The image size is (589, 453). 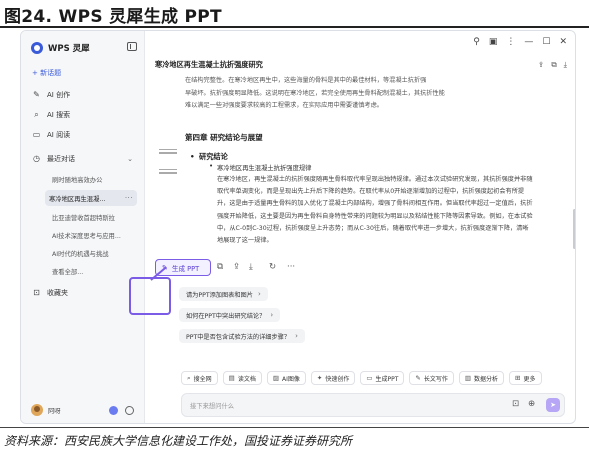 What do you see at coordinates (291, 267) in the screenshot?
I see `more-icon: ···` at bounding box center [291, 267].